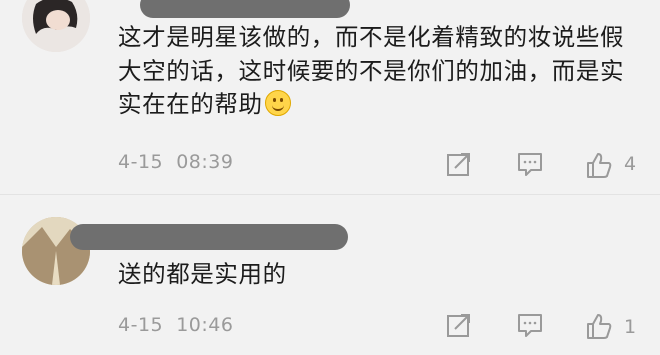 This screenshot has width=660, height=355. Describe the element at coordinates (630, 164) in the screenshot. I see `like-count: 4` at that location.